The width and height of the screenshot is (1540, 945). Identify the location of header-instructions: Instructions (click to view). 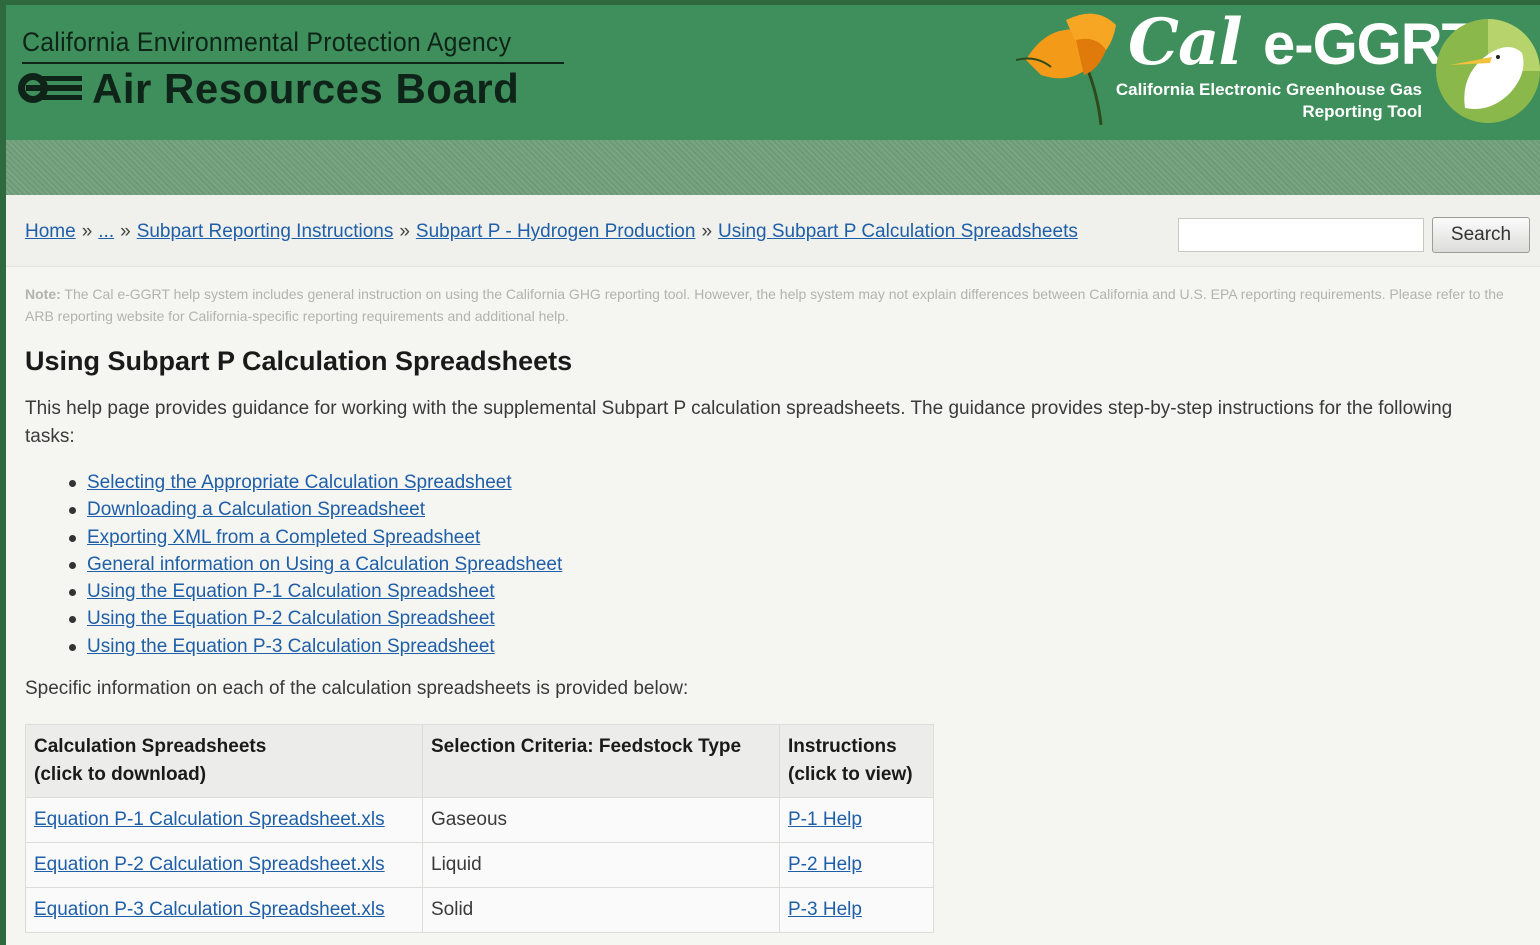
(856, 761).